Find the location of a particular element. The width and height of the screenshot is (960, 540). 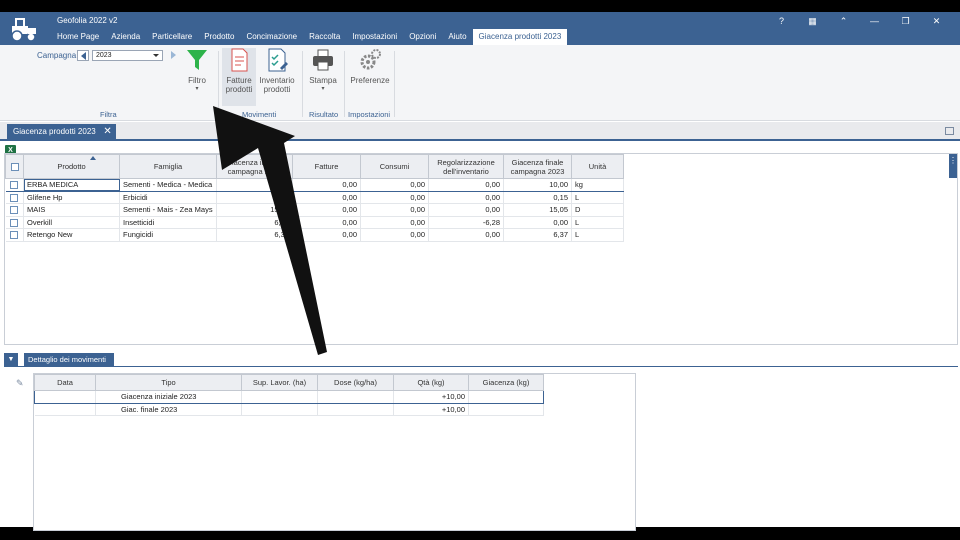

menu-prodotto: Prodotto is located at coordinates (219, 37).